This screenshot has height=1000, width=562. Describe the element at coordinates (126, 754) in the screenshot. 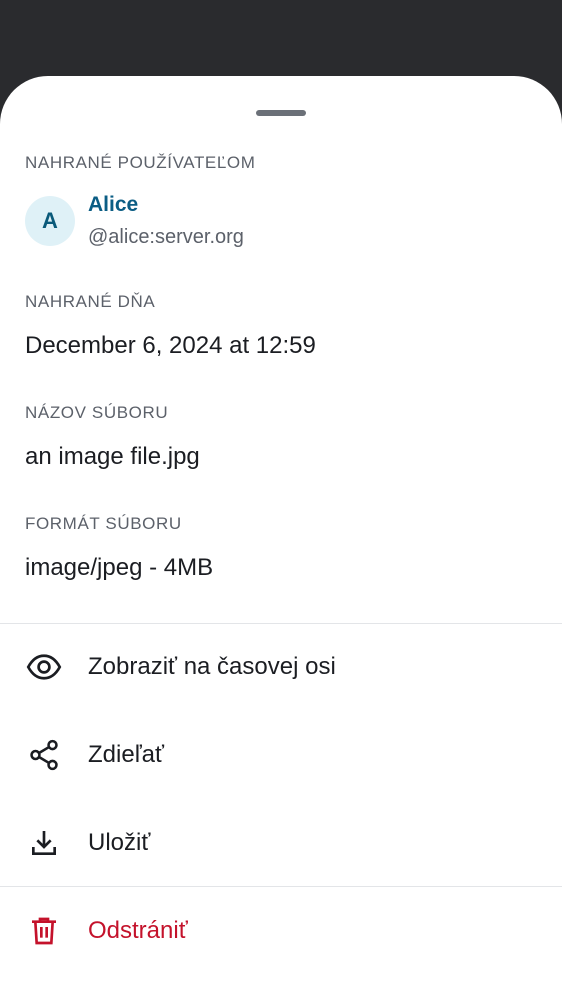

I see `share-label: Zdieľať` at that location.